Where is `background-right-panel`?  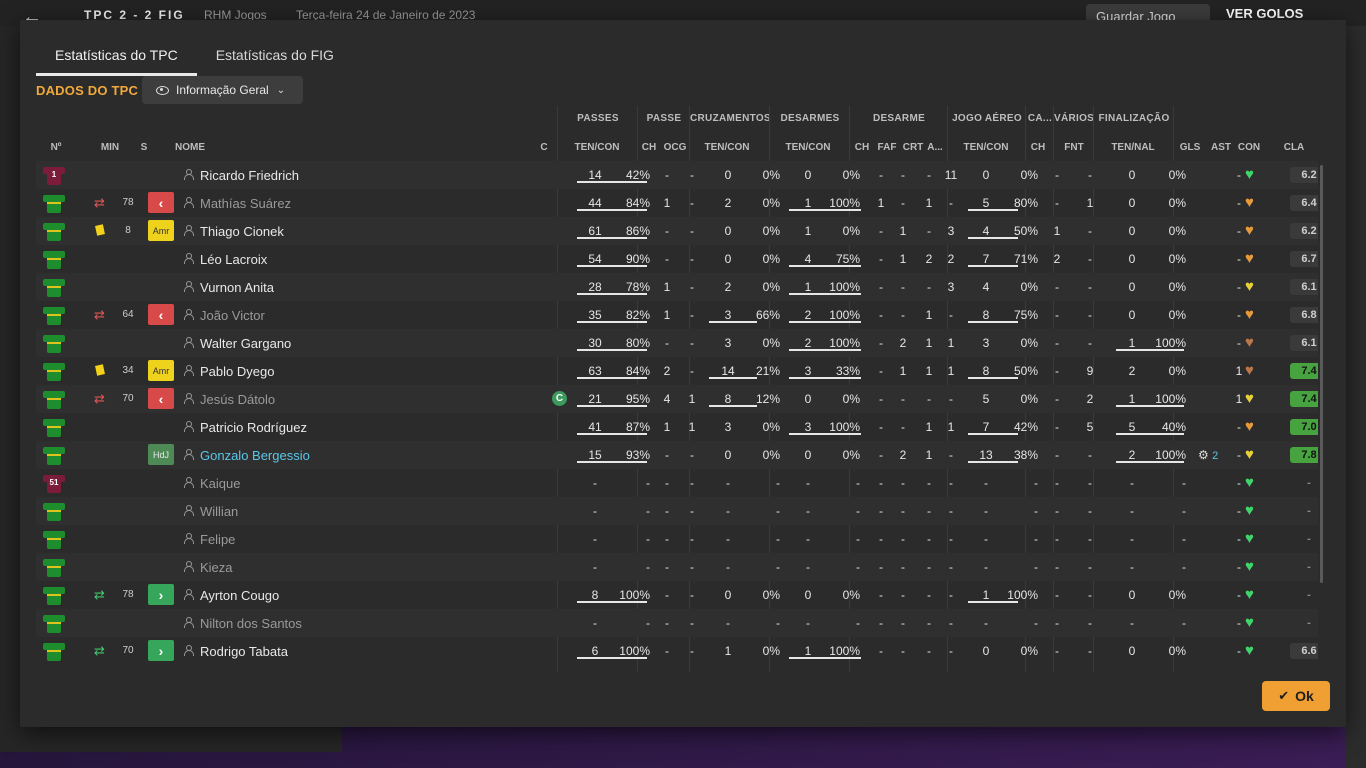 background-right-panel is located at coordinates (1356, 397).